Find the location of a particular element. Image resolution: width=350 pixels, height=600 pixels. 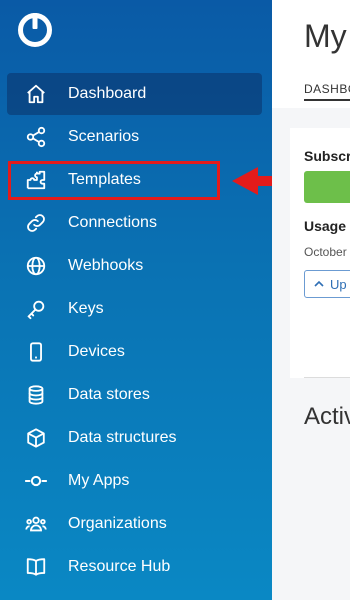

book-icon is located at coordinates (36, 567).